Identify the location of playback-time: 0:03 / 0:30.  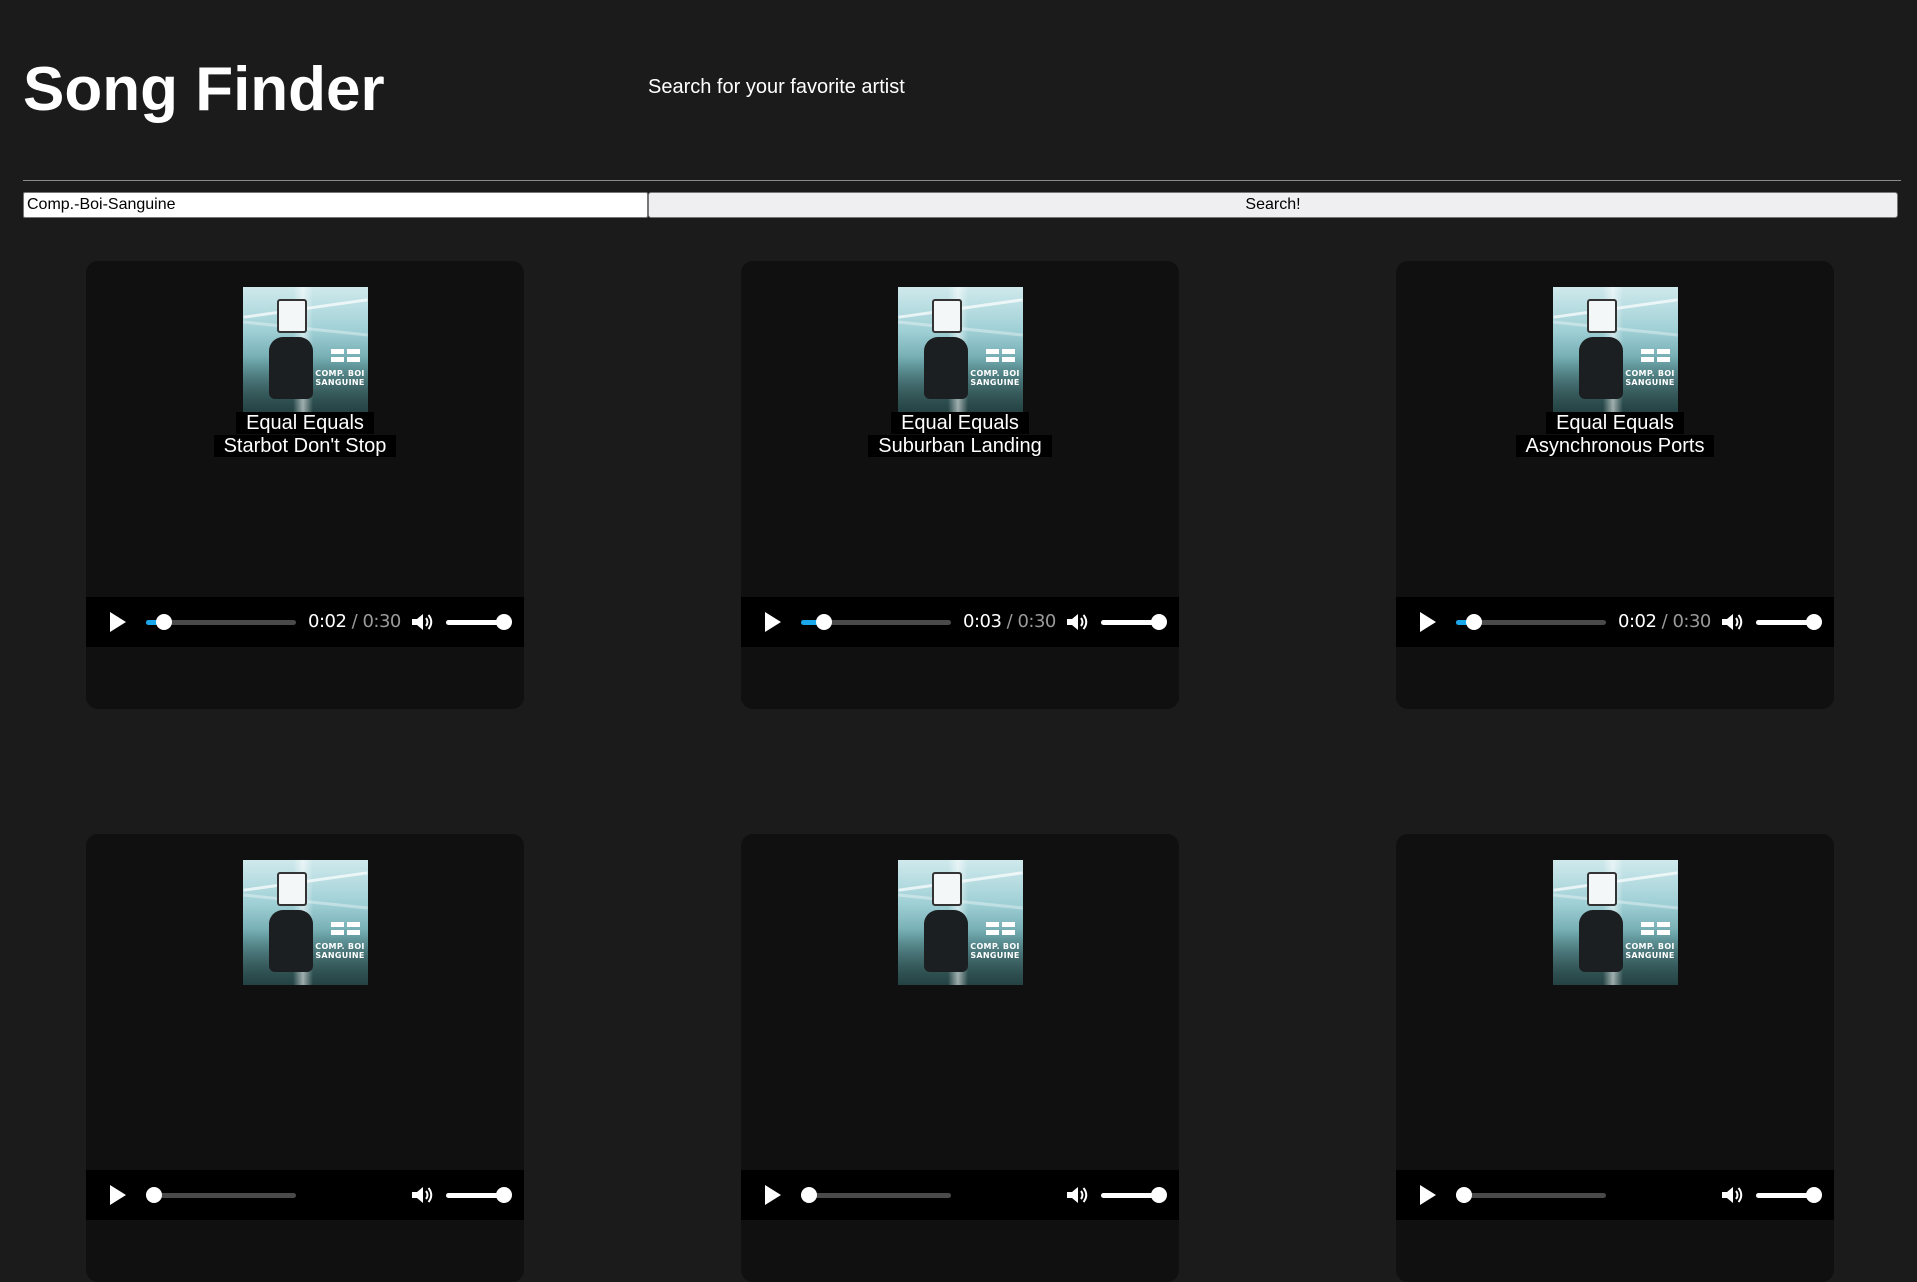
(1009, 622).